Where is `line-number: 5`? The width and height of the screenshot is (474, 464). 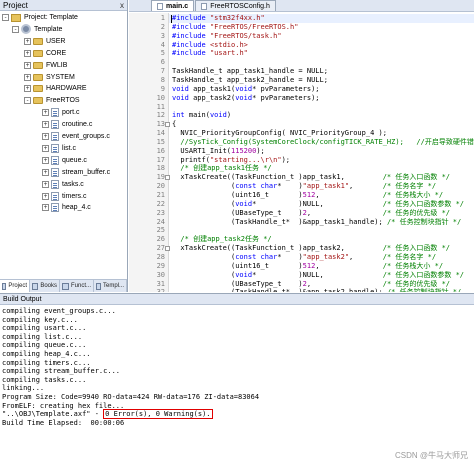 line-number: 5 is located at coordinates (162, 53).